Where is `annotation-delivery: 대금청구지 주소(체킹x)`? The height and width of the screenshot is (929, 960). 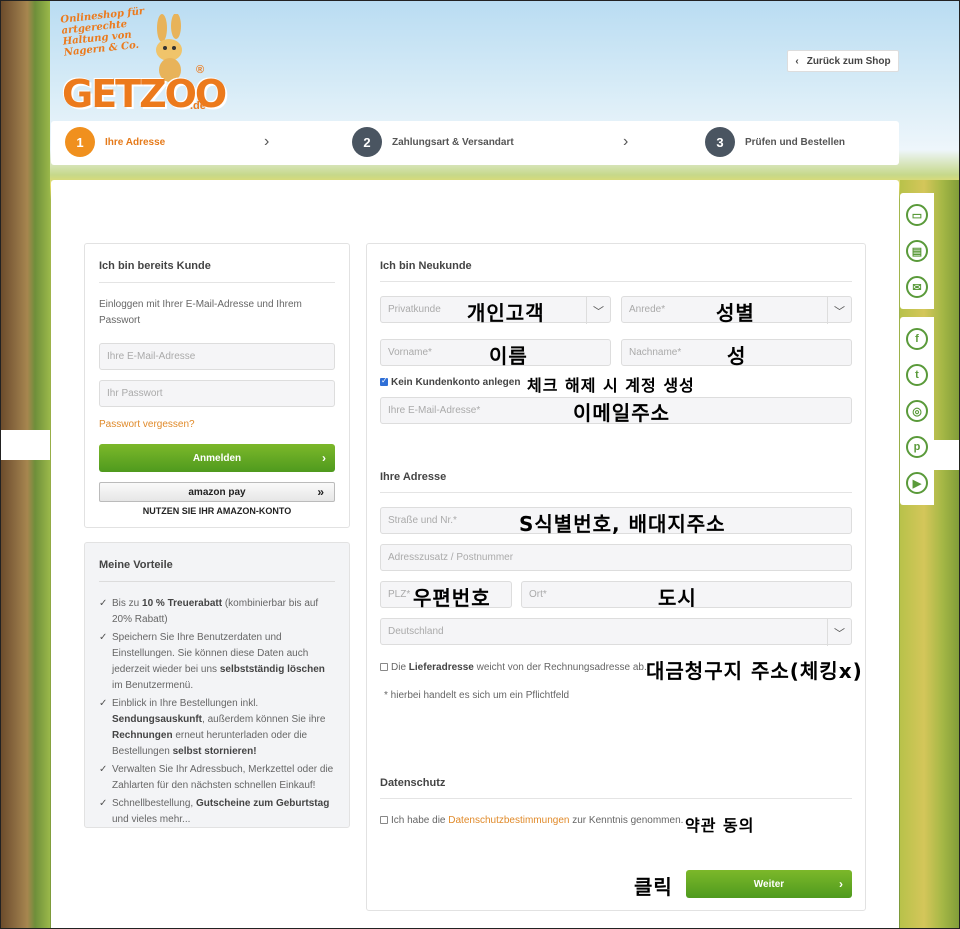
annotation-delivery: 대금청구지 주소(체킹x) is located at coordinates (754, 671).